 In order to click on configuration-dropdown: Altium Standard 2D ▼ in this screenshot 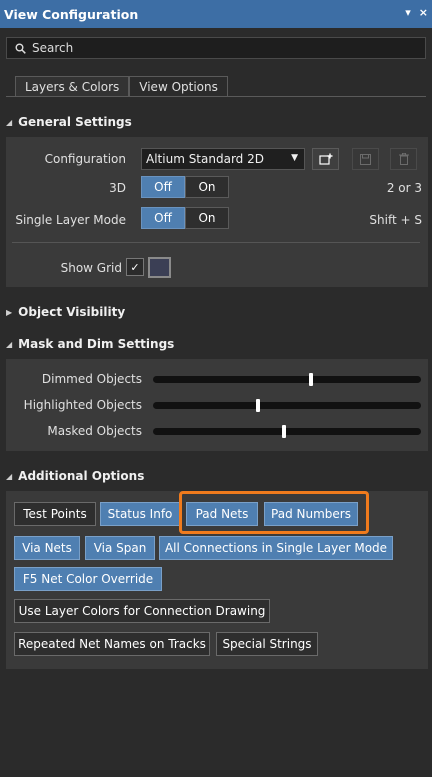, I will do `click(223, 159)`.